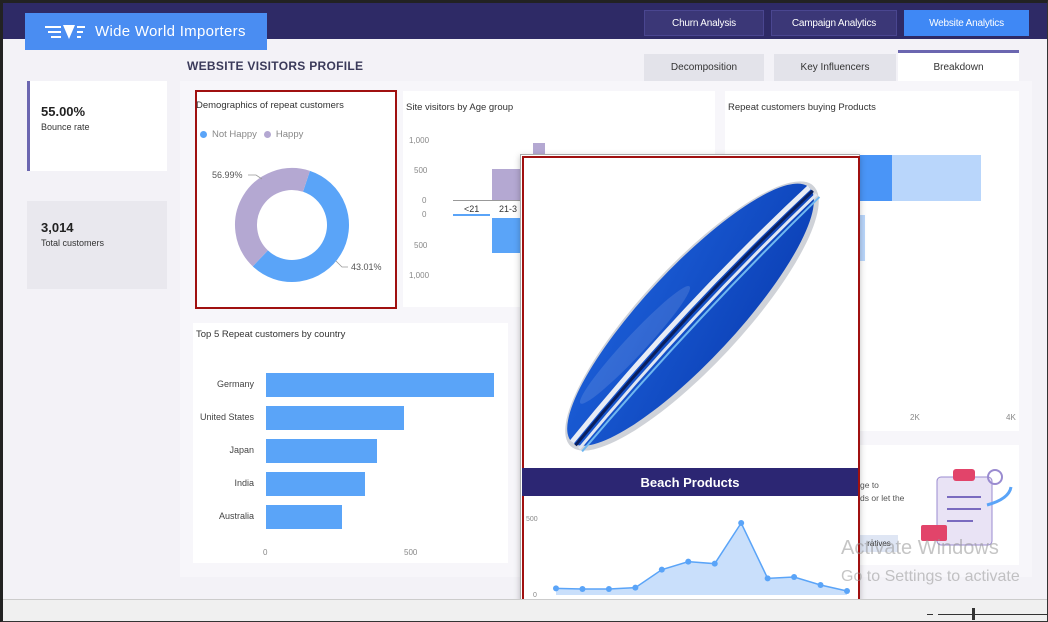 Image resolution: width=1048 pixels, height=622 pixels. What do you see at coordinates (265, 552) in the screenshot?
I see `countries-xtick-0: 0` at bounding box center [265, 552].